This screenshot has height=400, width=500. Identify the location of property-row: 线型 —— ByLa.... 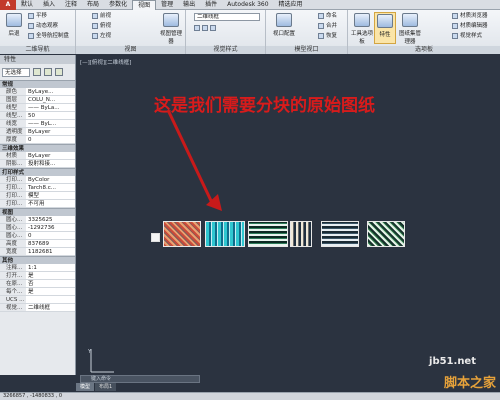
(37, 108).